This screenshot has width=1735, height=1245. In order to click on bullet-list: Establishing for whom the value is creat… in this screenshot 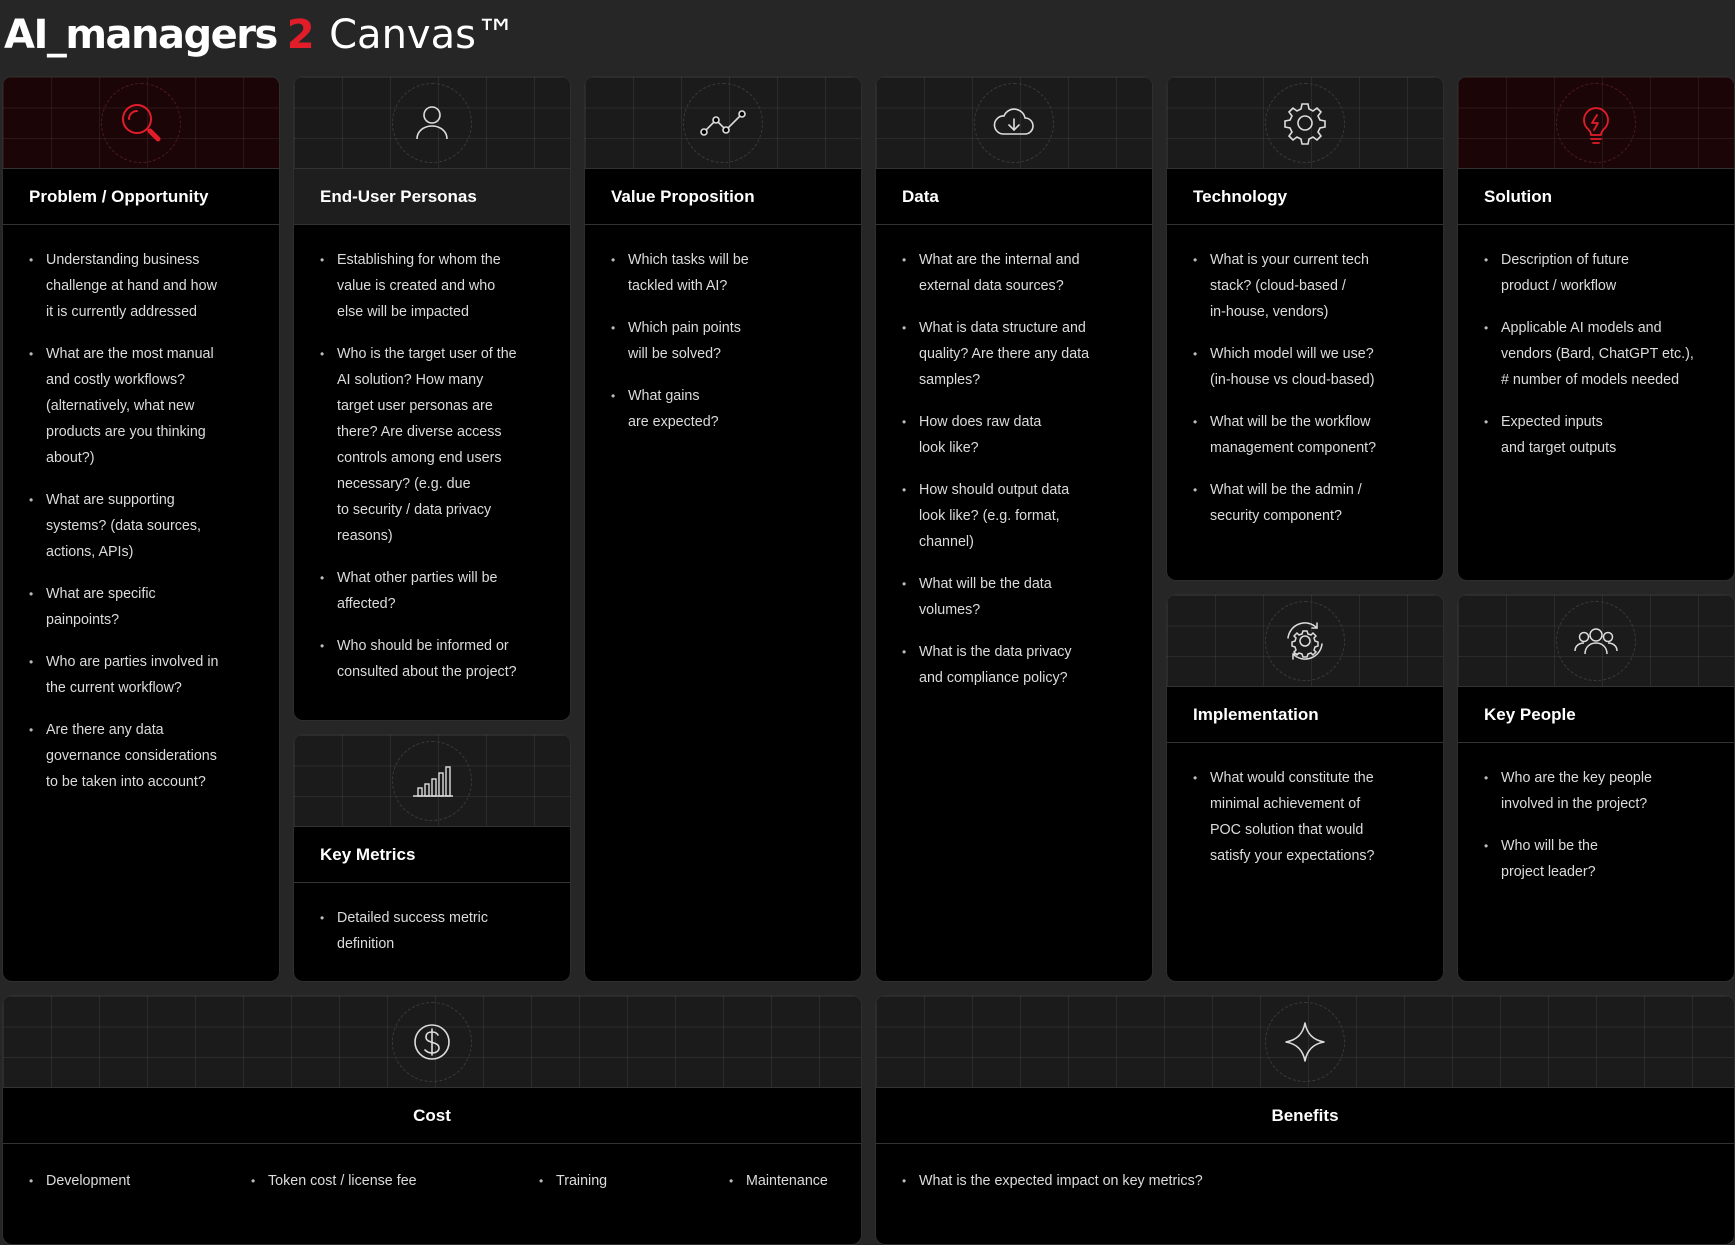, I will do `click(432, 455)`.